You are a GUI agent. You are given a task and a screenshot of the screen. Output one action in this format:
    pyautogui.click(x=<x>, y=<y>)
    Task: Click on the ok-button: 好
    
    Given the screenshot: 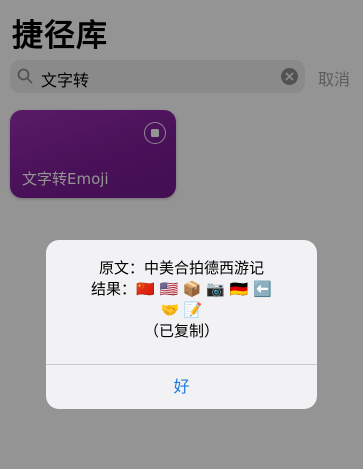 What is the action you would take?
    pyautogui.click(x=181, y=387)
    